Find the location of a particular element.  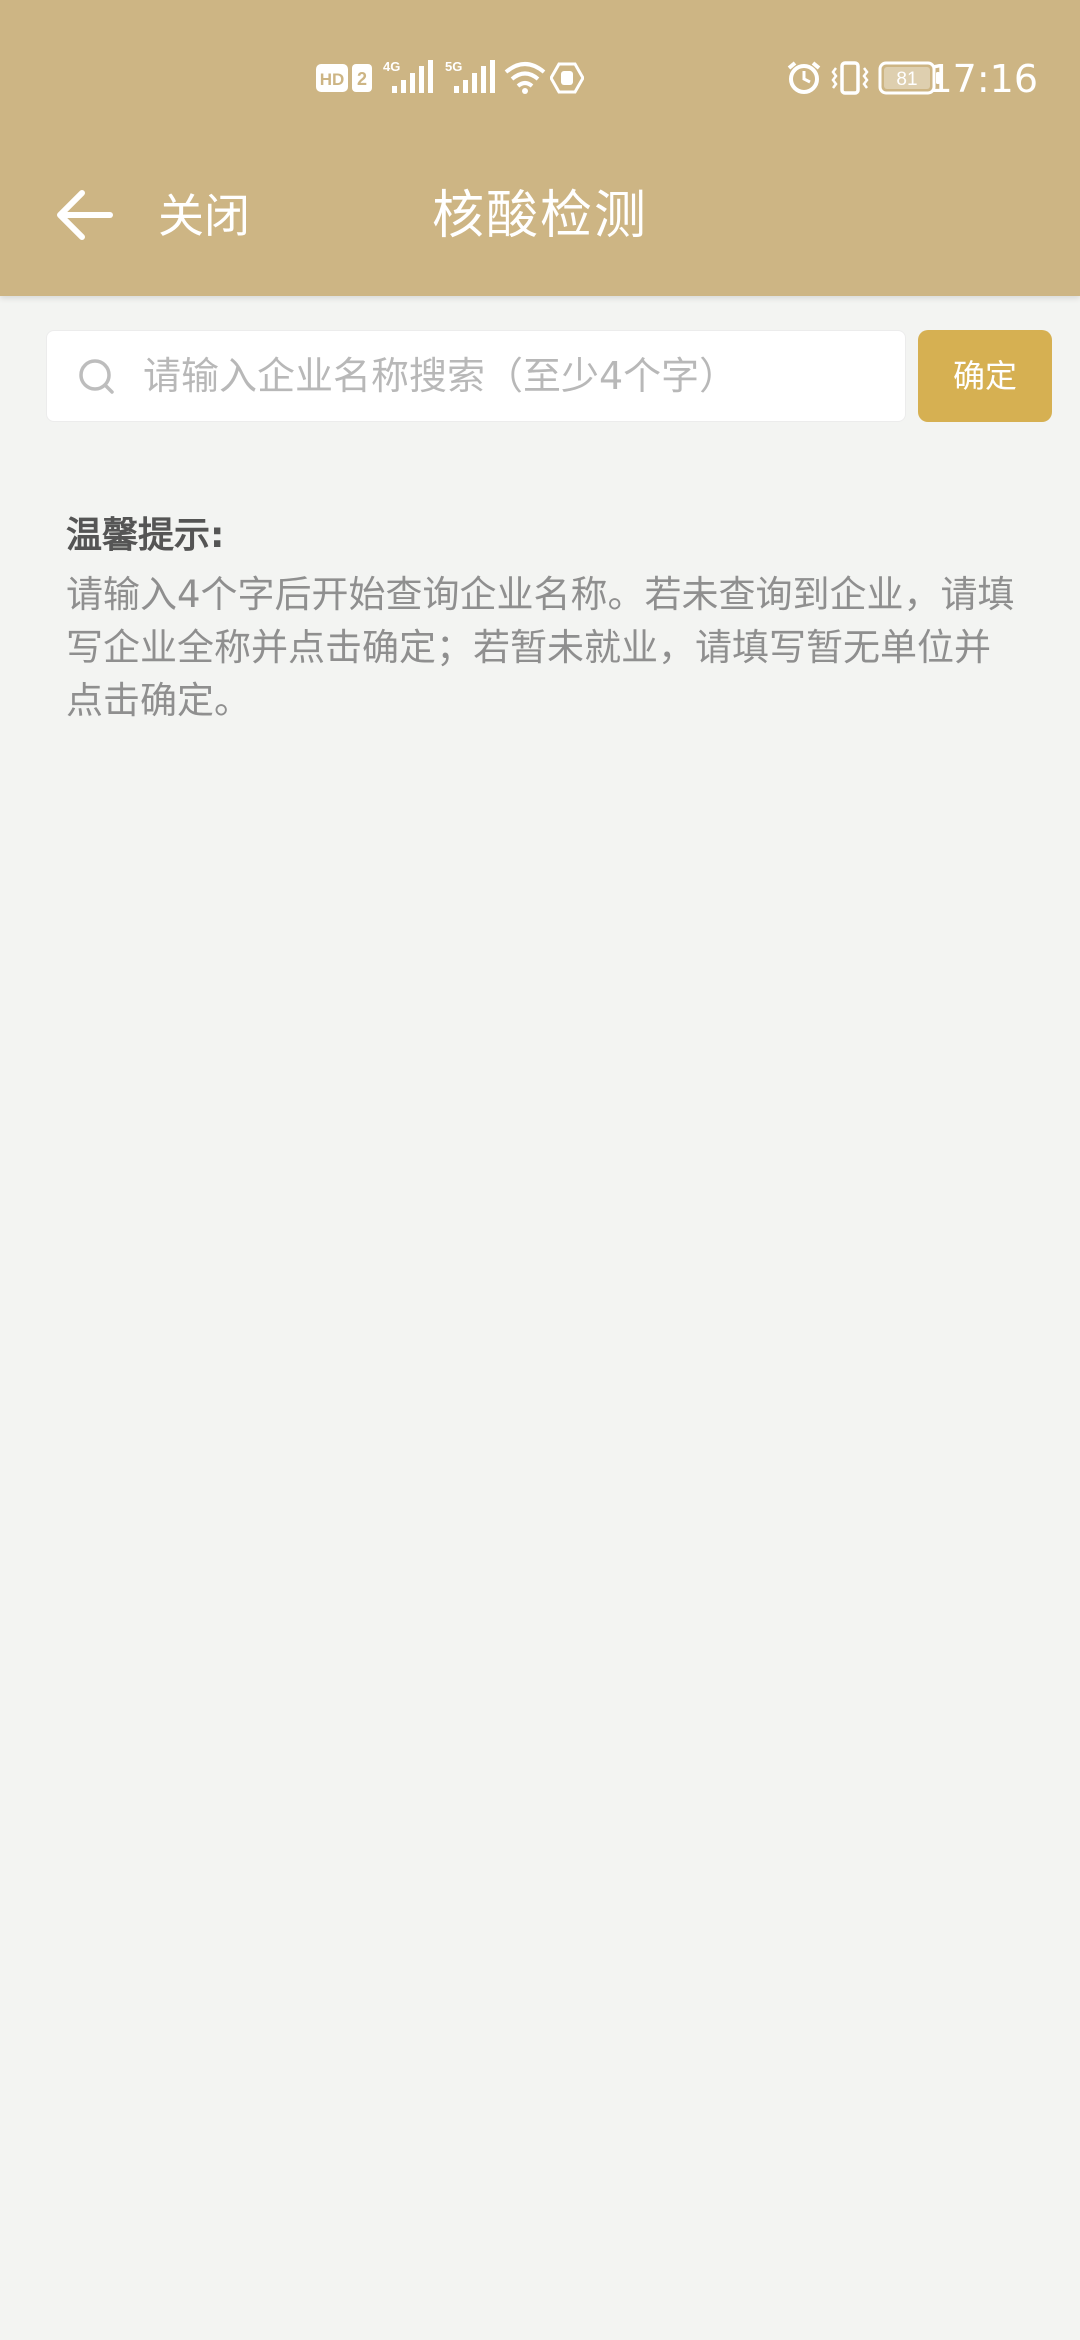

sim-number: 2 is located at coordinates (362, 79).